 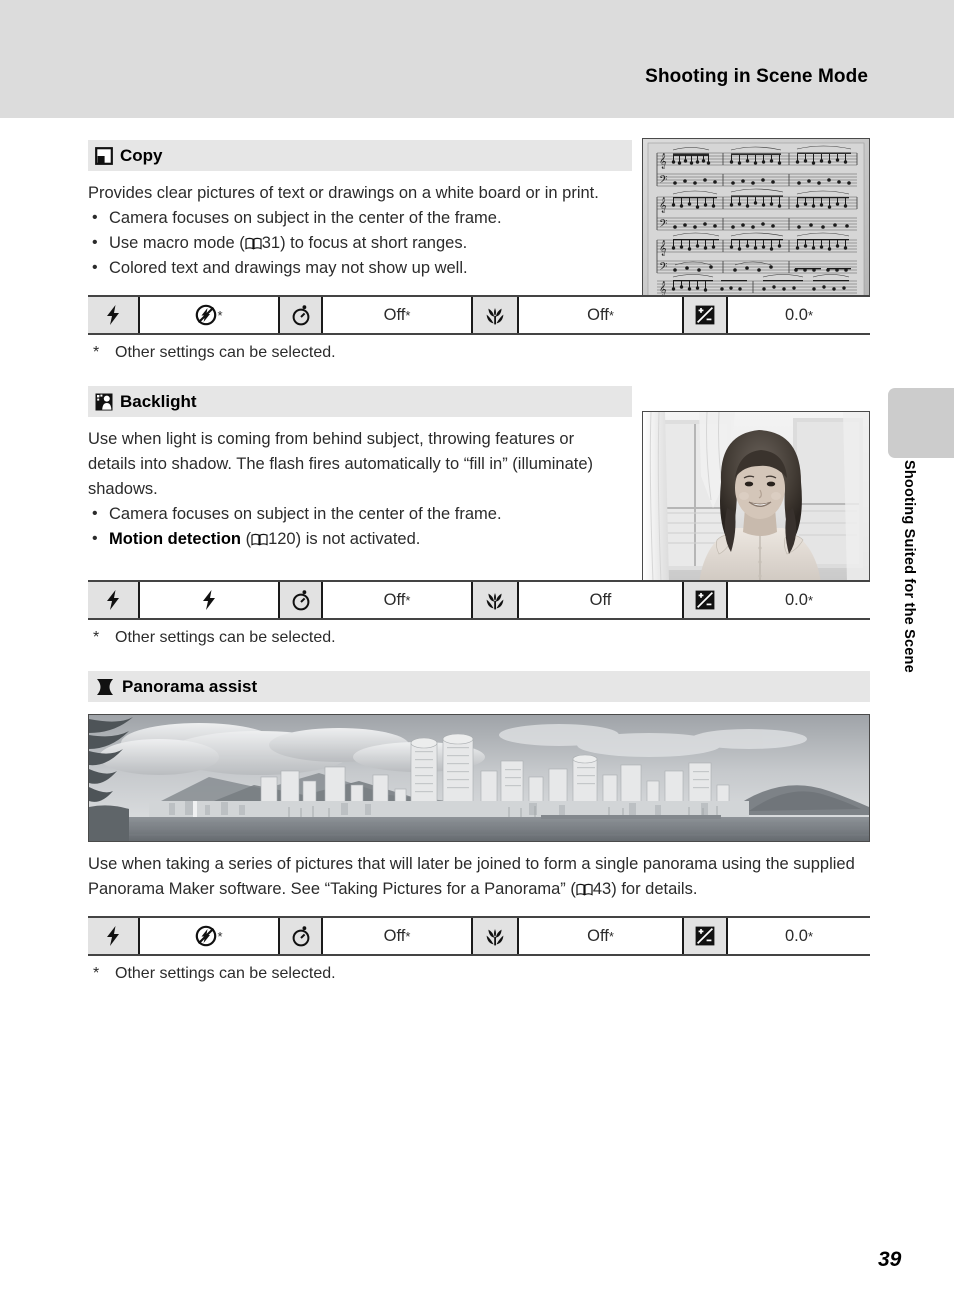 I want to click on macro-mode-value: Off, so click(x=600, y=600).